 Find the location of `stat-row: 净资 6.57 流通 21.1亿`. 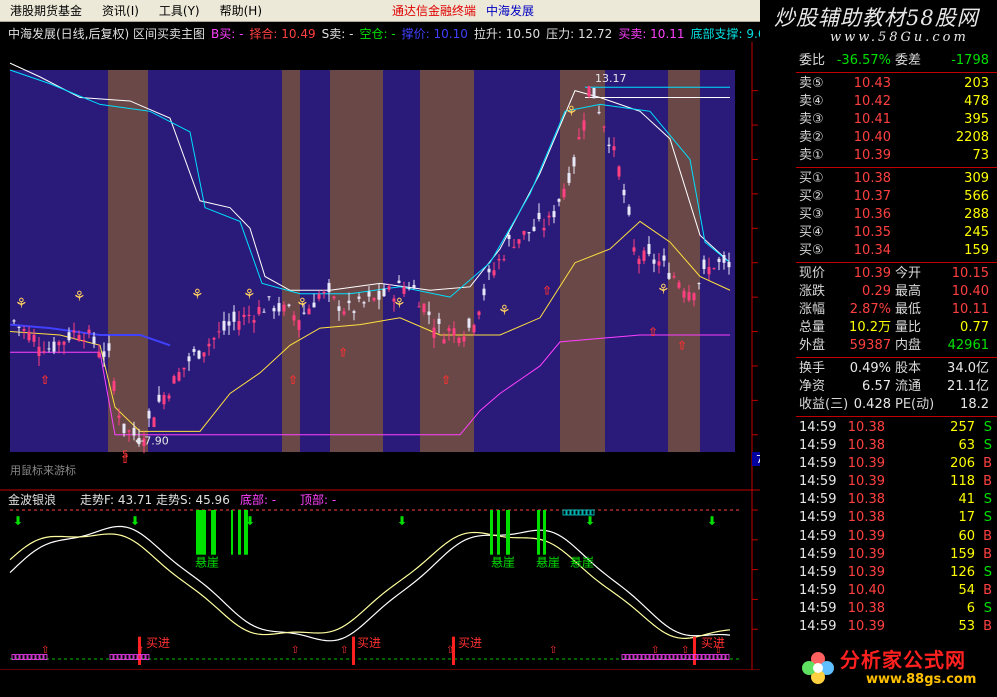

stat-row: 净资 6.57 流通 21.1亿 is located at coordinates (896, 387).